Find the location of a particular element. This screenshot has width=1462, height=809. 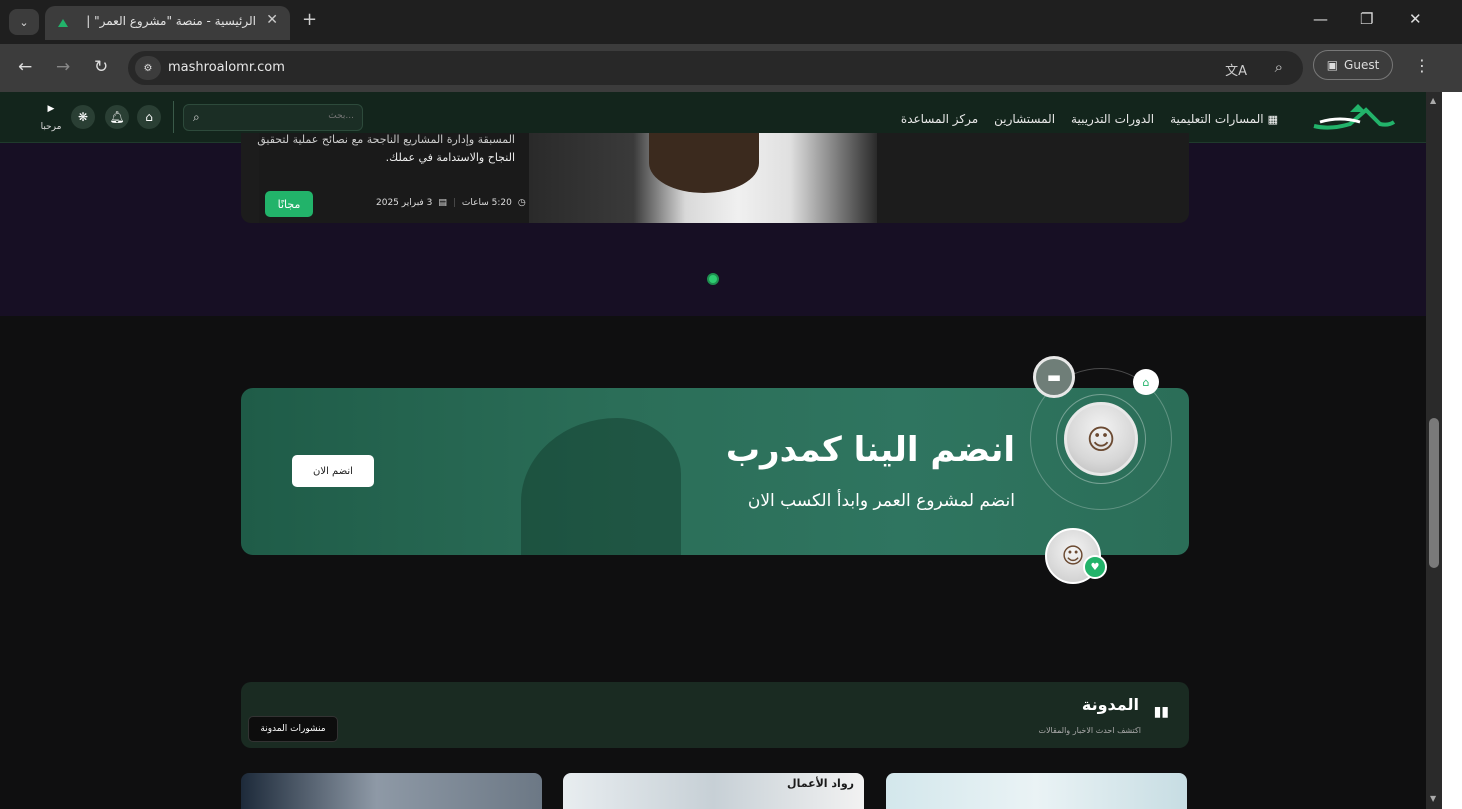

page-scrollbar: ▲ ▼ is located at coordinates (1434, 450).